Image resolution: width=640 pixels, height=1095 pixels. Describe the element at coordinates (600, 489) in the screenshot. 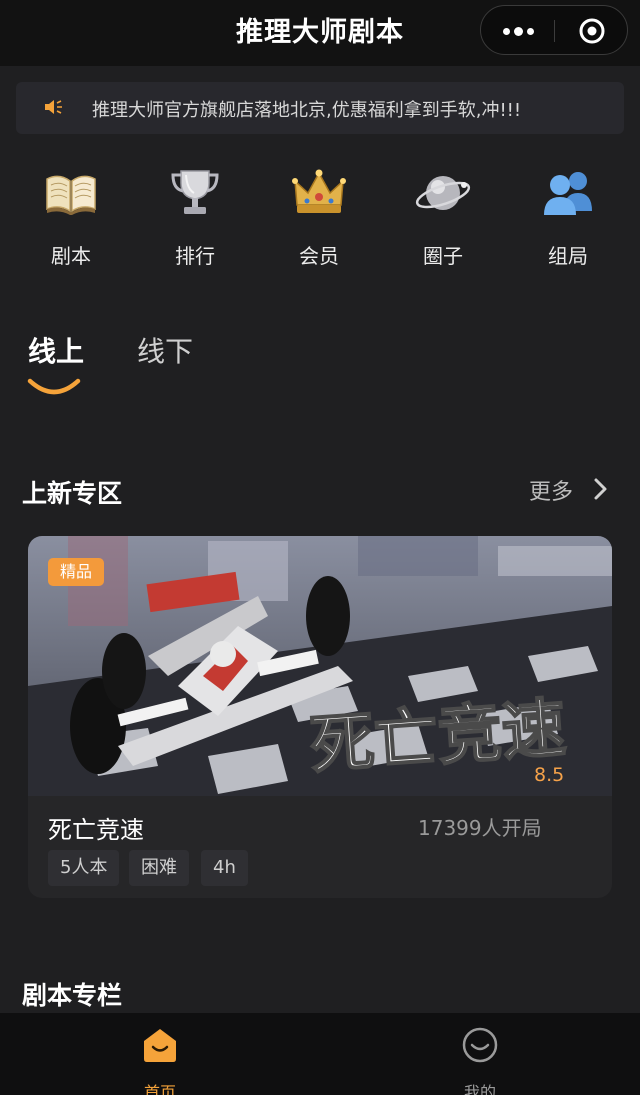

I see `chevron-right-icon` at that location.